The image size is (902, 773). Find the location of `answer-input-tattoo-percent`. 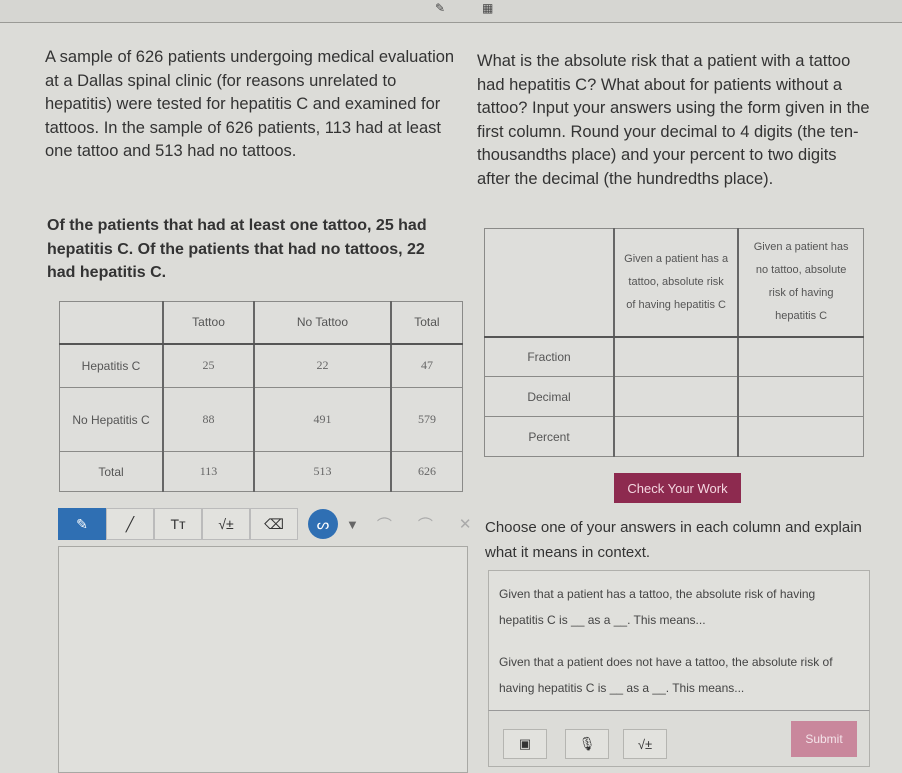

answer-input-tattoo-percent is located at coordinates (676, 436).